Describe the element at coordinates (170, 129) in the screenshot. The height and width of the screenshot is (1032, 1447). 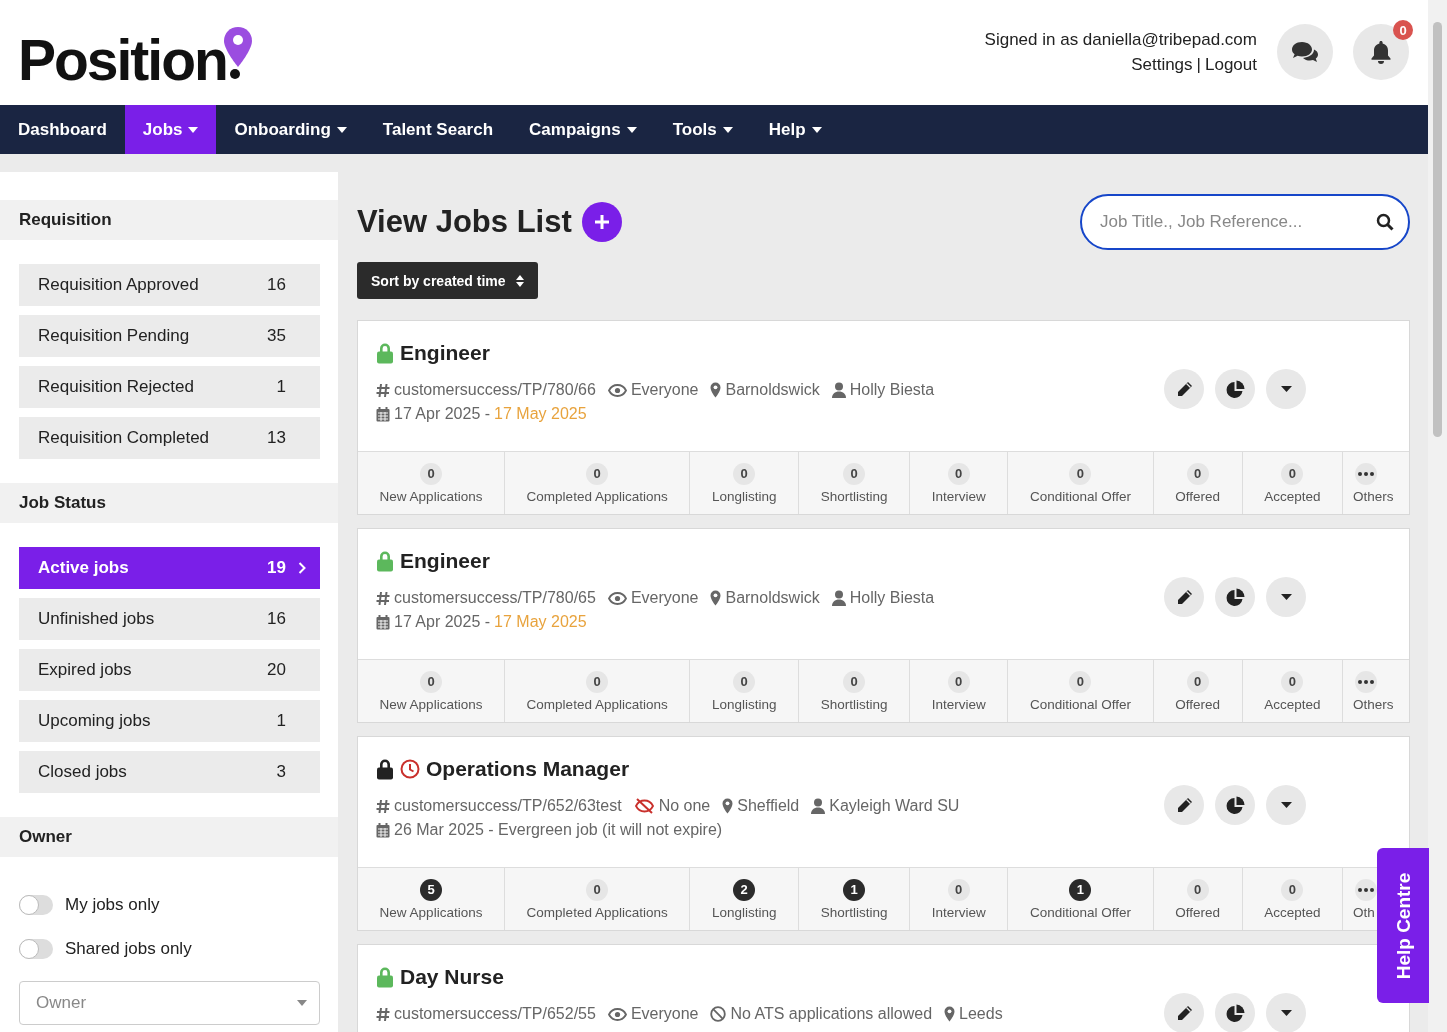
I see `nav-tab: Jobs` at that location.